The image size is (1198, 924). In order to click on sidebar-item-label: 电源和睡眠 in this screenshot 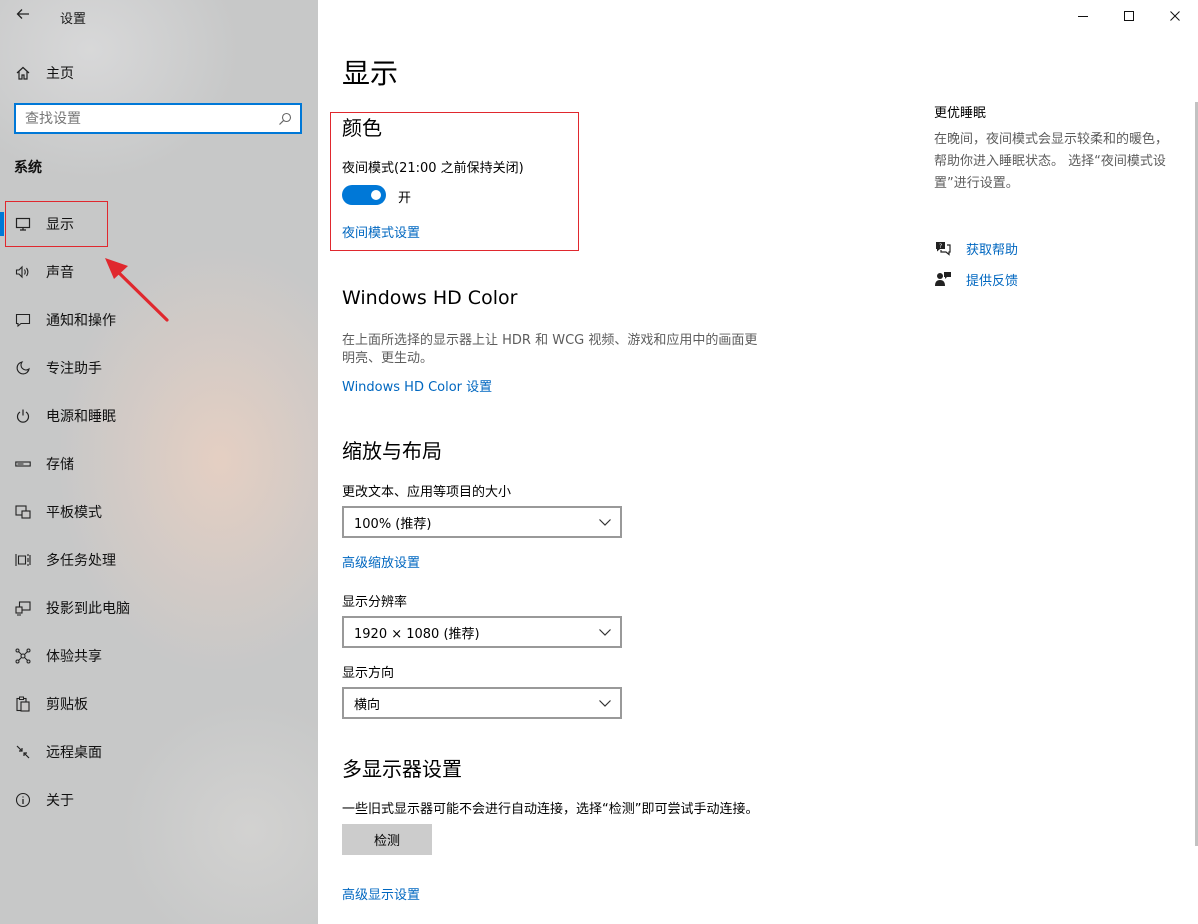, I will do `click(81, 417)`.